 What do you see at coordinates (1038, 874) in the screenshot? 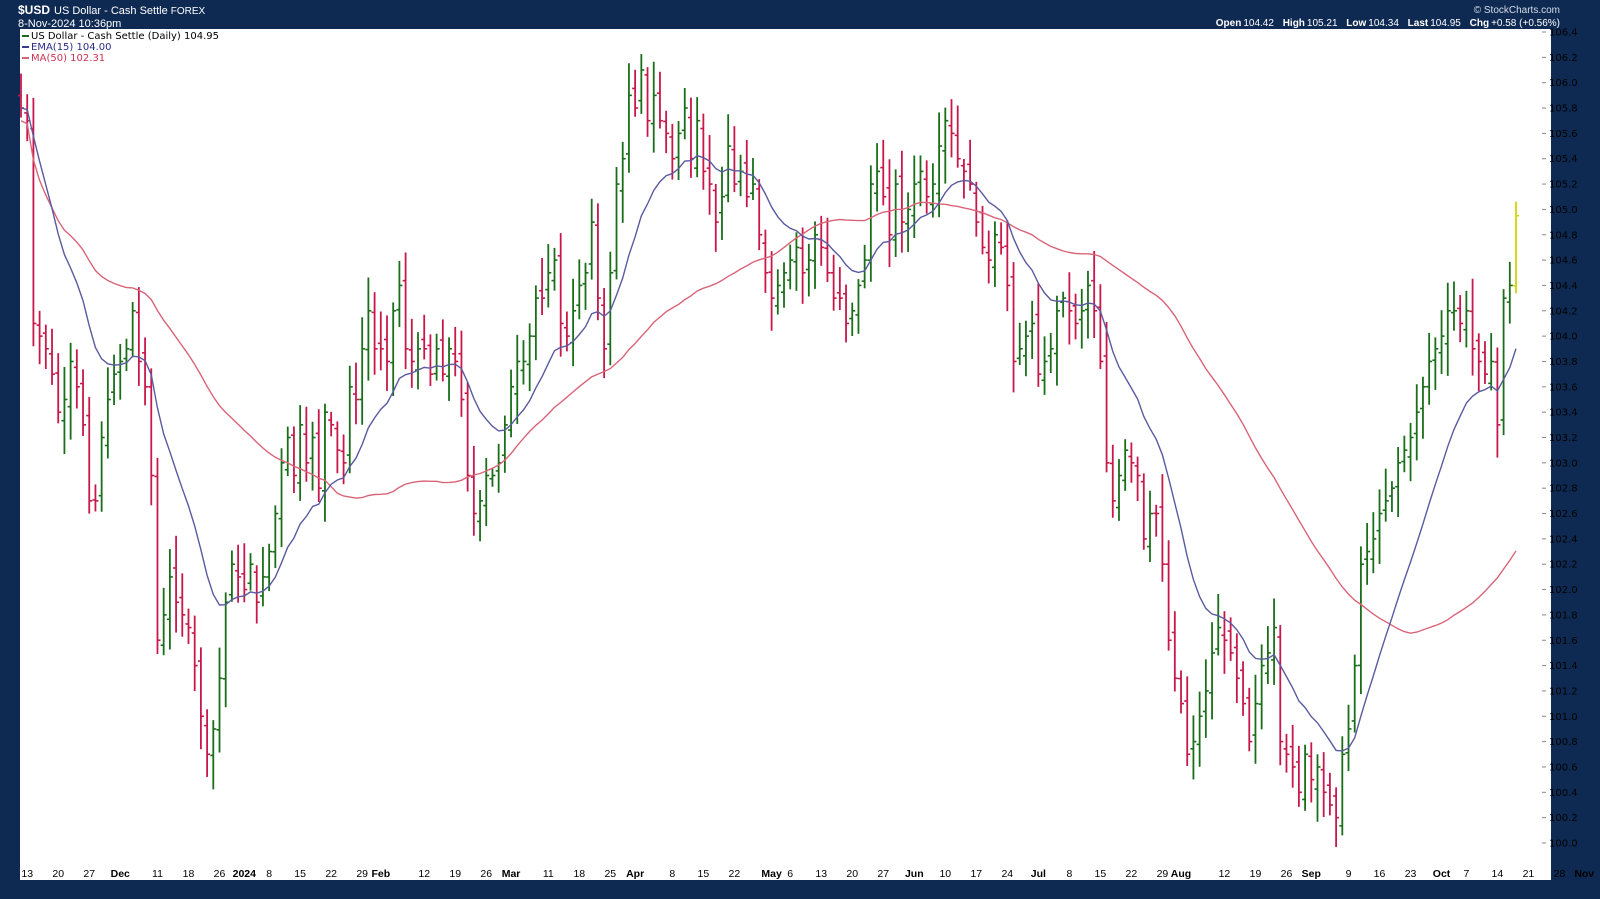
I see `x-tick-label: Jul` at bounding box center [1038, 874].